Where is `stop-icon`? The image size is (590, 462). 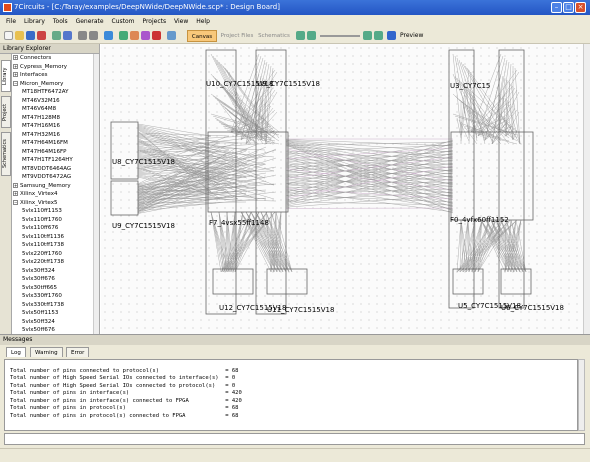 stop-icon is located at coordinates (156, 35).